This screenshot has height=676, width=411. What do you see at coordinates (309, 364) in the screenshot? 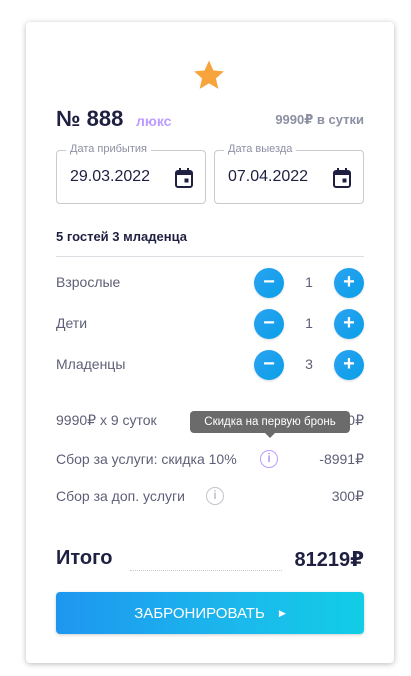
I see `infants-count: 3` at bounding box center [309, 364].